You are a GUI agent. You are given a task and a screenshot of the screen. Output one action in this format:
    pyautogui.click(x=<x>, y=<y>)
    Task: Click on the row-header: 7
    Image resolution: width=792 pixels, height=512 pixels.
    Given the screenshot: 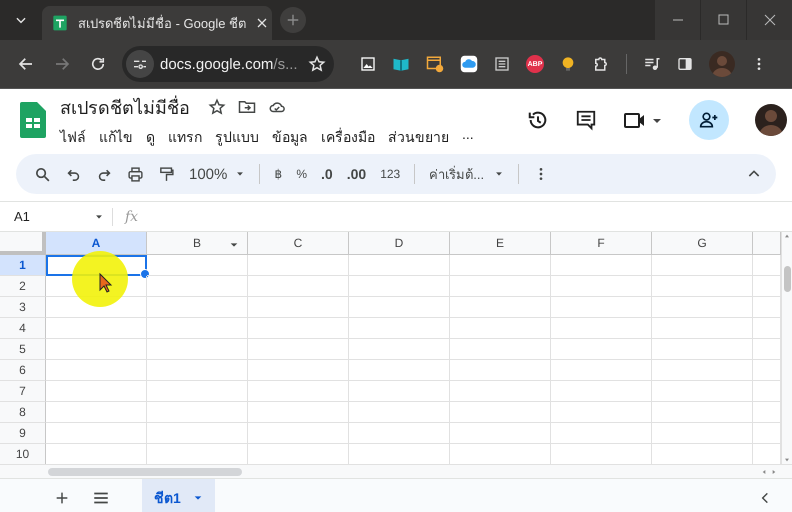 What is the action you would take?
    pyautogui.click(x=23, y=391)
    